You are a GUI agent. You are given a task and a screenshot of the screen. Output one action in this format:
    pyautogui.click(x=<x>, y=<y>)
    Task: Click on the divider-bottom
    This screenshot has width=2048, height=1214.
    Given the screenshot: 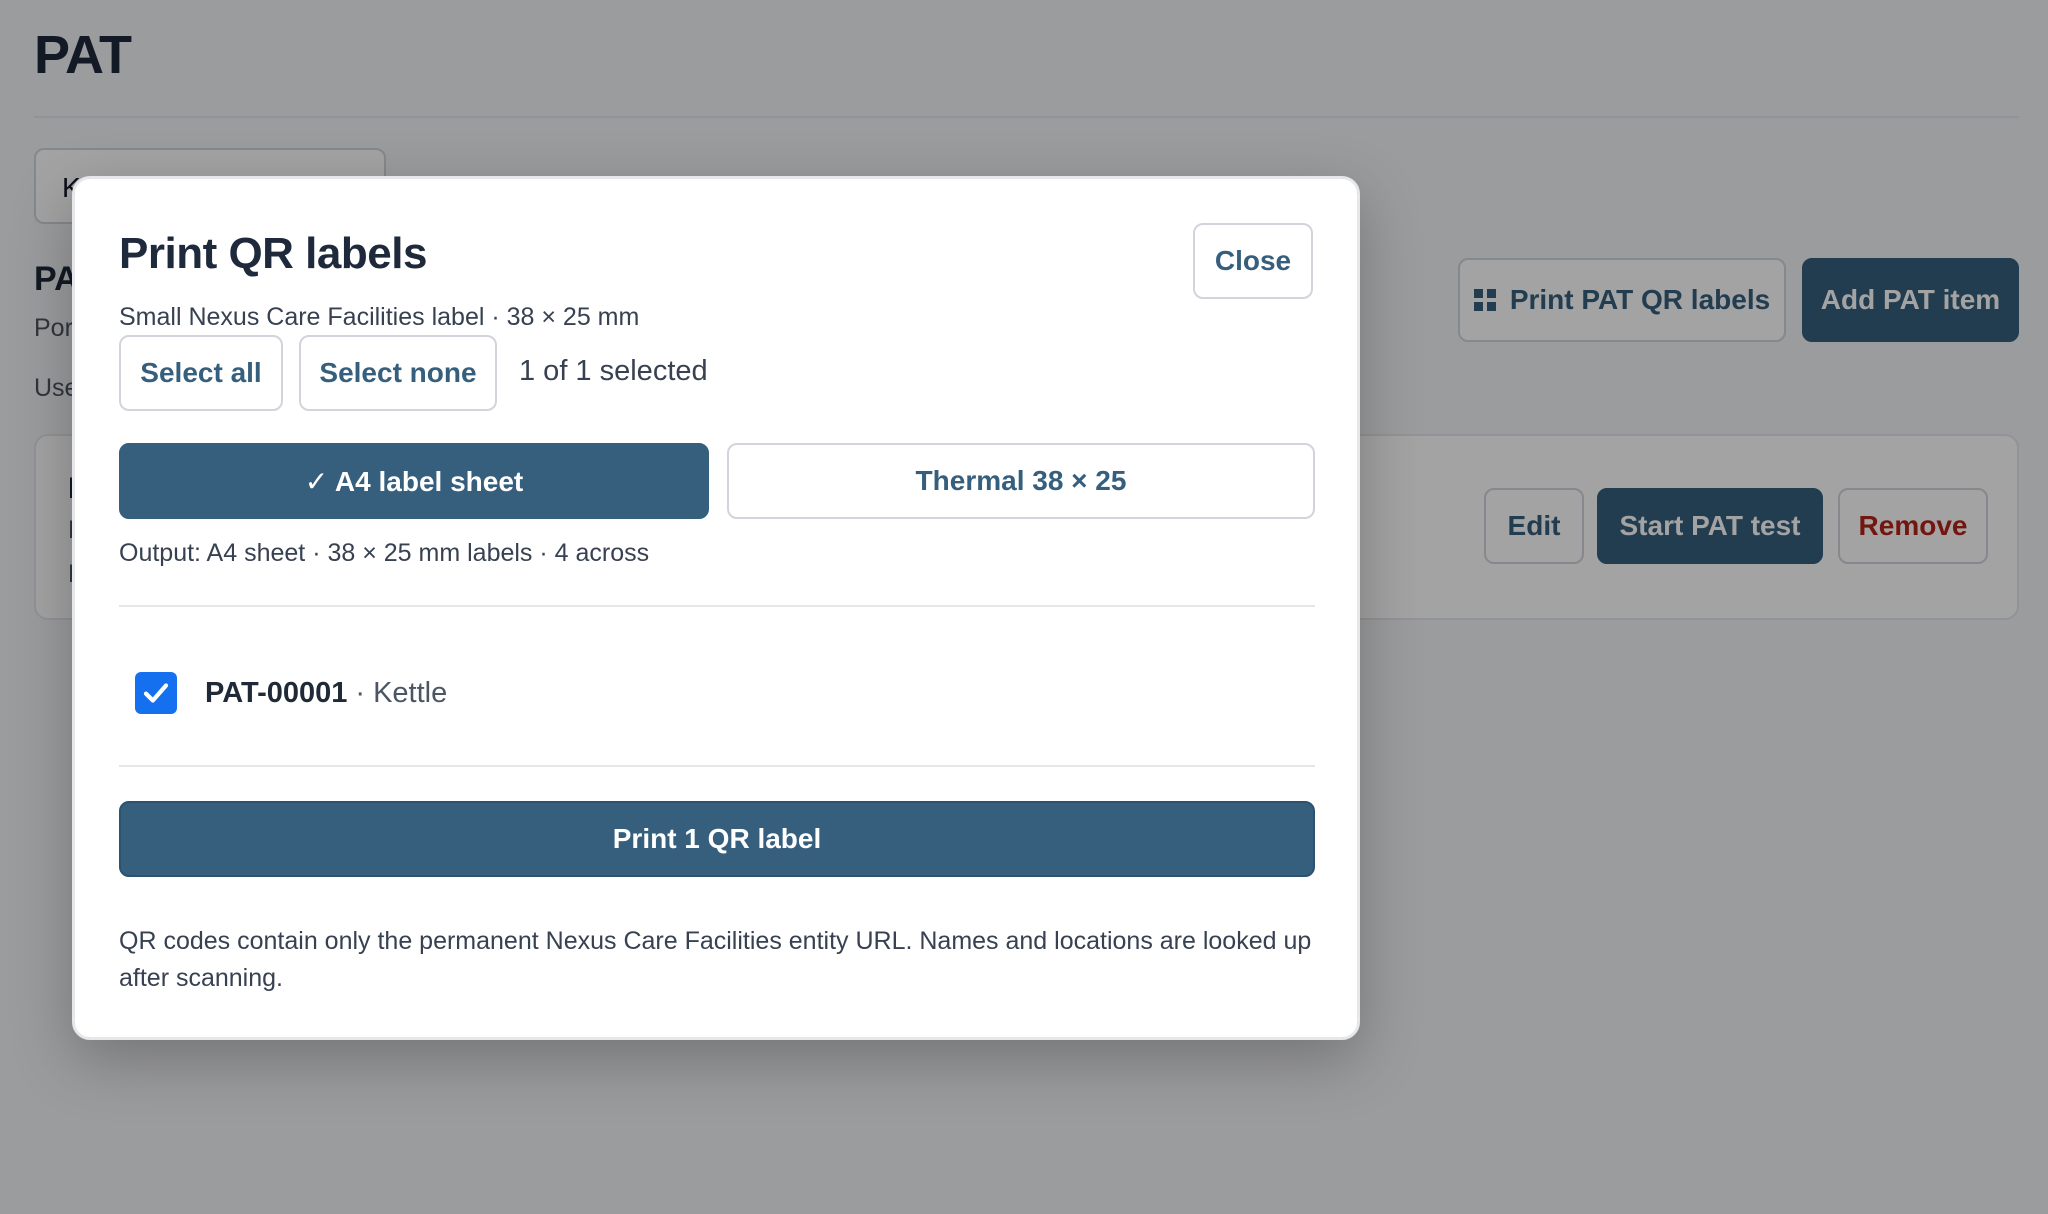 What is the action you would take?
    pyautogui.click(x=717, y=766)
    